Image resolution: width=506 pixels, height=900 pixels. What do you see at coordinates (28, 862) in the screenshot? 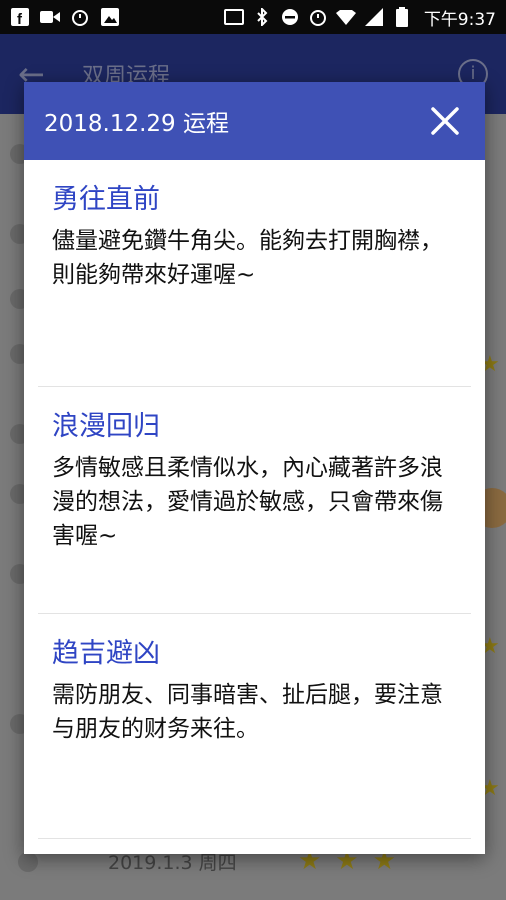
I see `list-item-icon` at bounding box center [28, 862].